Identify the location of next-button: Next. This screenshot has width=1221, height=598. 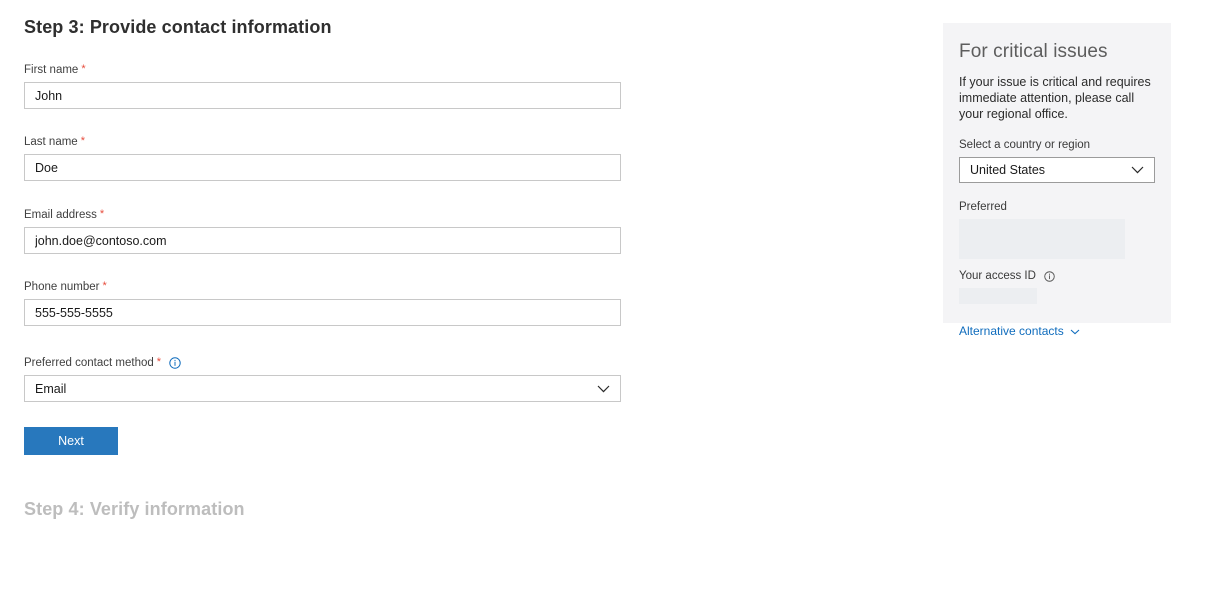
(71, 441).